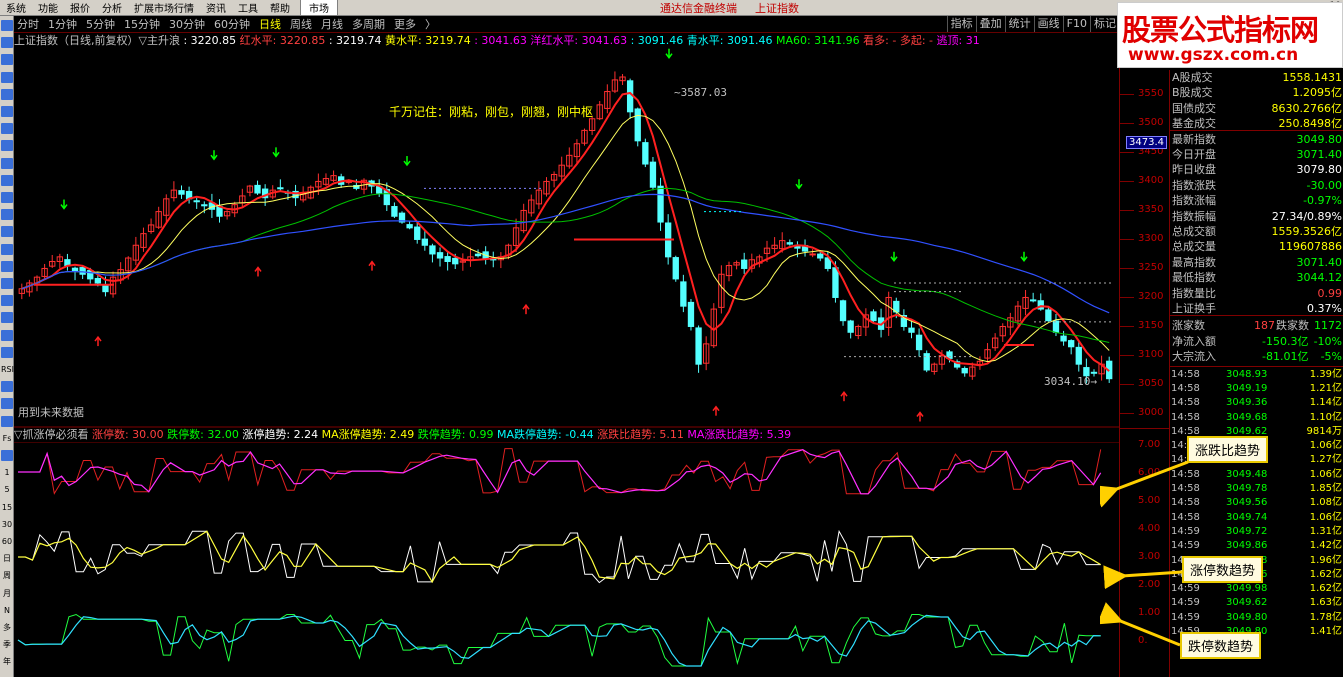 The height and width of the screenshot is (677, 1343). I want to click on left-tool-季: 季, so click(7, 644).